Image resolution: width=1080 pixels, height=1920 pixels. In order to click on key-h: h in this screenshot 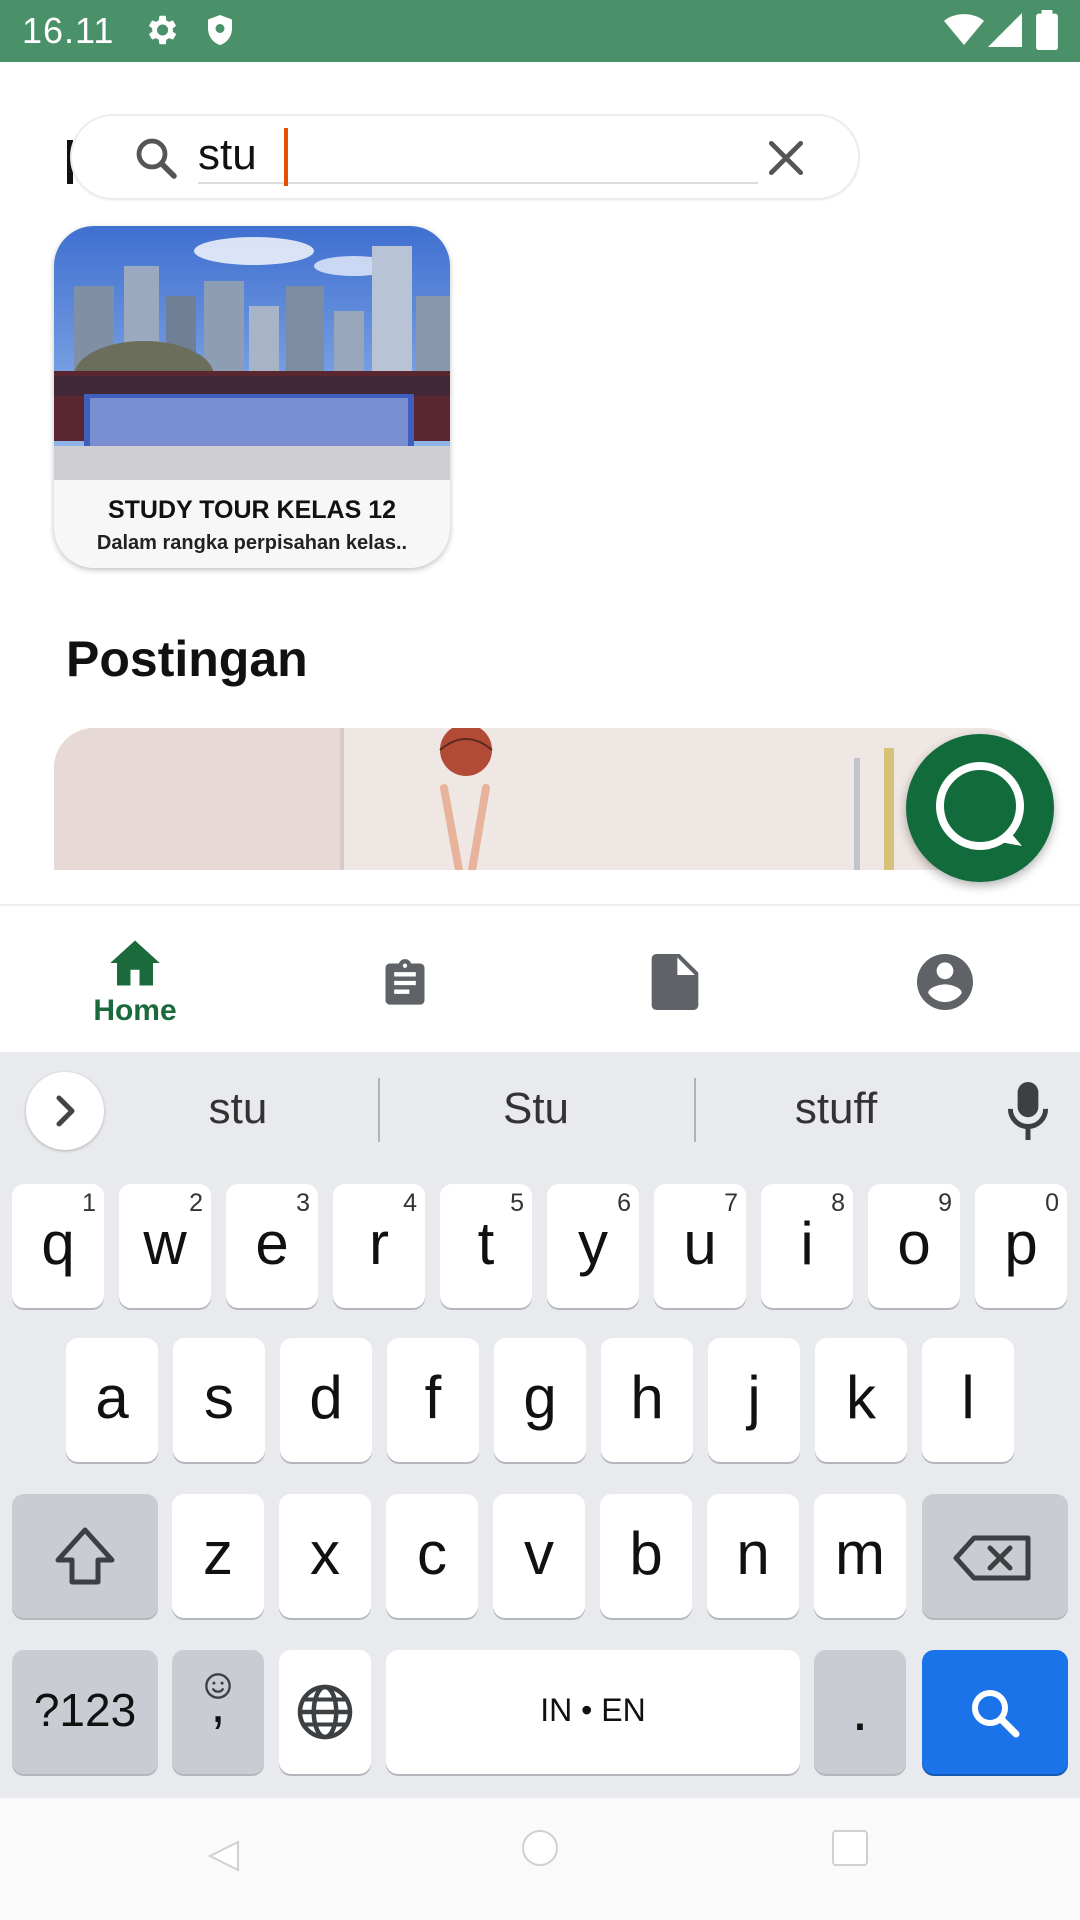, I will do `click(647, 1400)`.